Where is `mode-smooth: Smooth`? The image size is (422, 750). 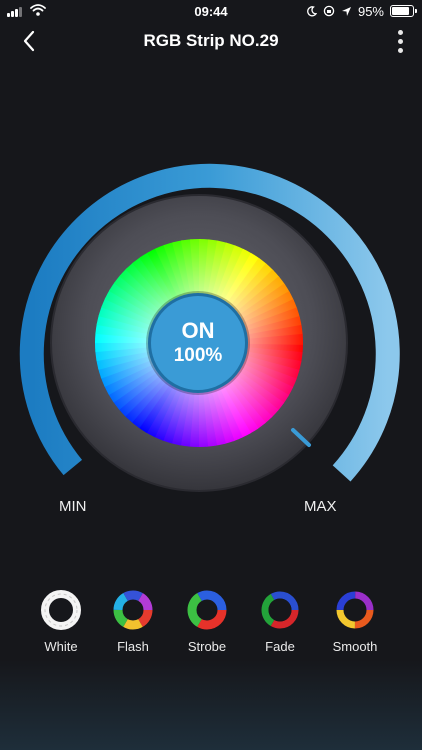
mode-smooth: Smooth is located at coordinates (355, 622).